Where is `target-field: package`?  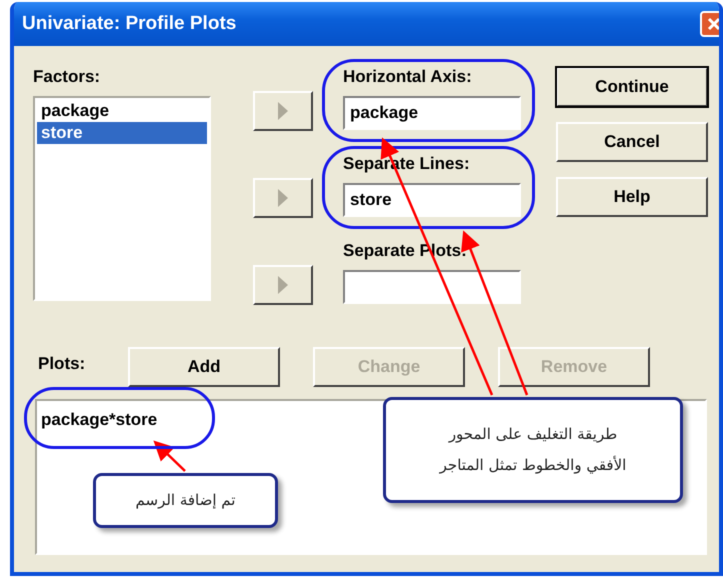
target-field: package is located at coordinates (432, 113).